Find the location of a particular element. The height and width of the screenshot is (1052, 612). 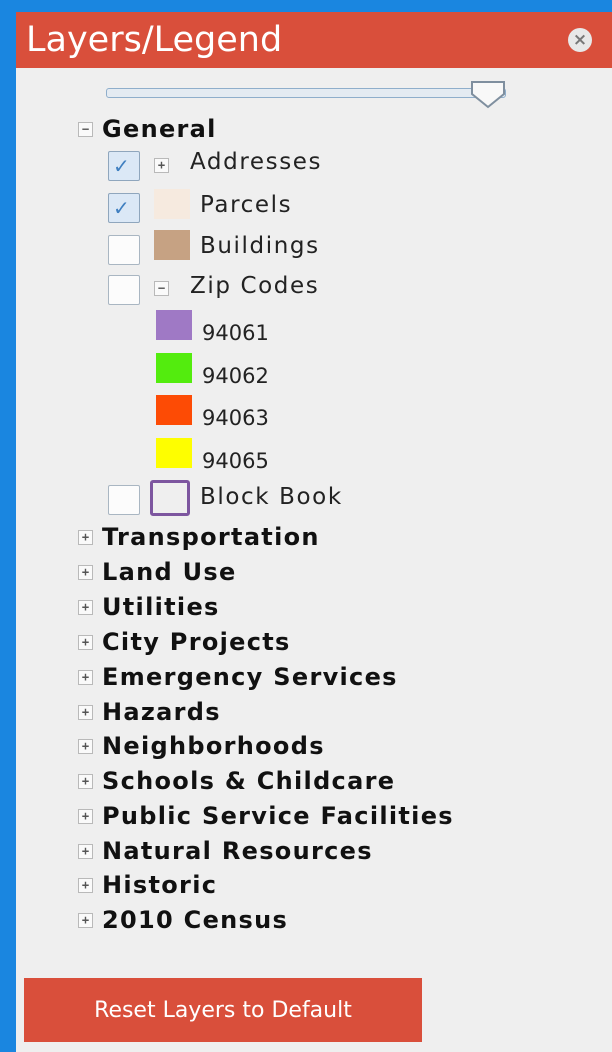

zip-94065-label: 94065 is located at coordinates (235, 461).